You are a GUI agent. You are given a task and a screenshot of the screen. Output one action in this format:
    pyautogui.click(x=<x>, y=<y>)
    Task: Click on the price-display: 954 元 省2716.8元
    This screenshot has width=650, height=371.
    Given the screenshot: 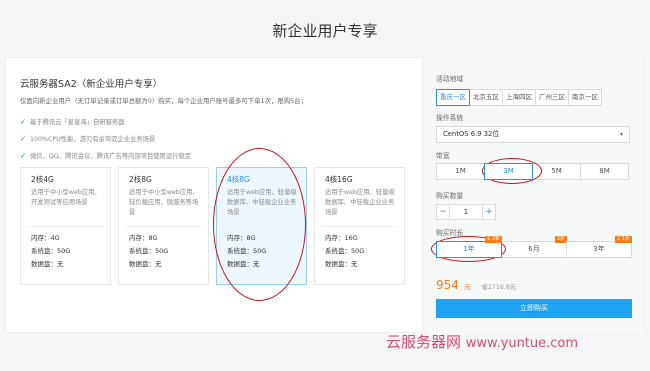 What is the action you would take?
    pyautogui.click(x=476, y=283)
    